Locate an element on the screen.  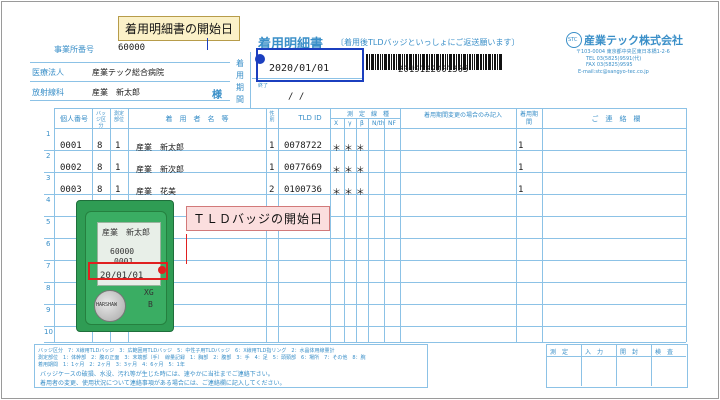
document-number: 2019122001305 is located at coordinates (433, 70).